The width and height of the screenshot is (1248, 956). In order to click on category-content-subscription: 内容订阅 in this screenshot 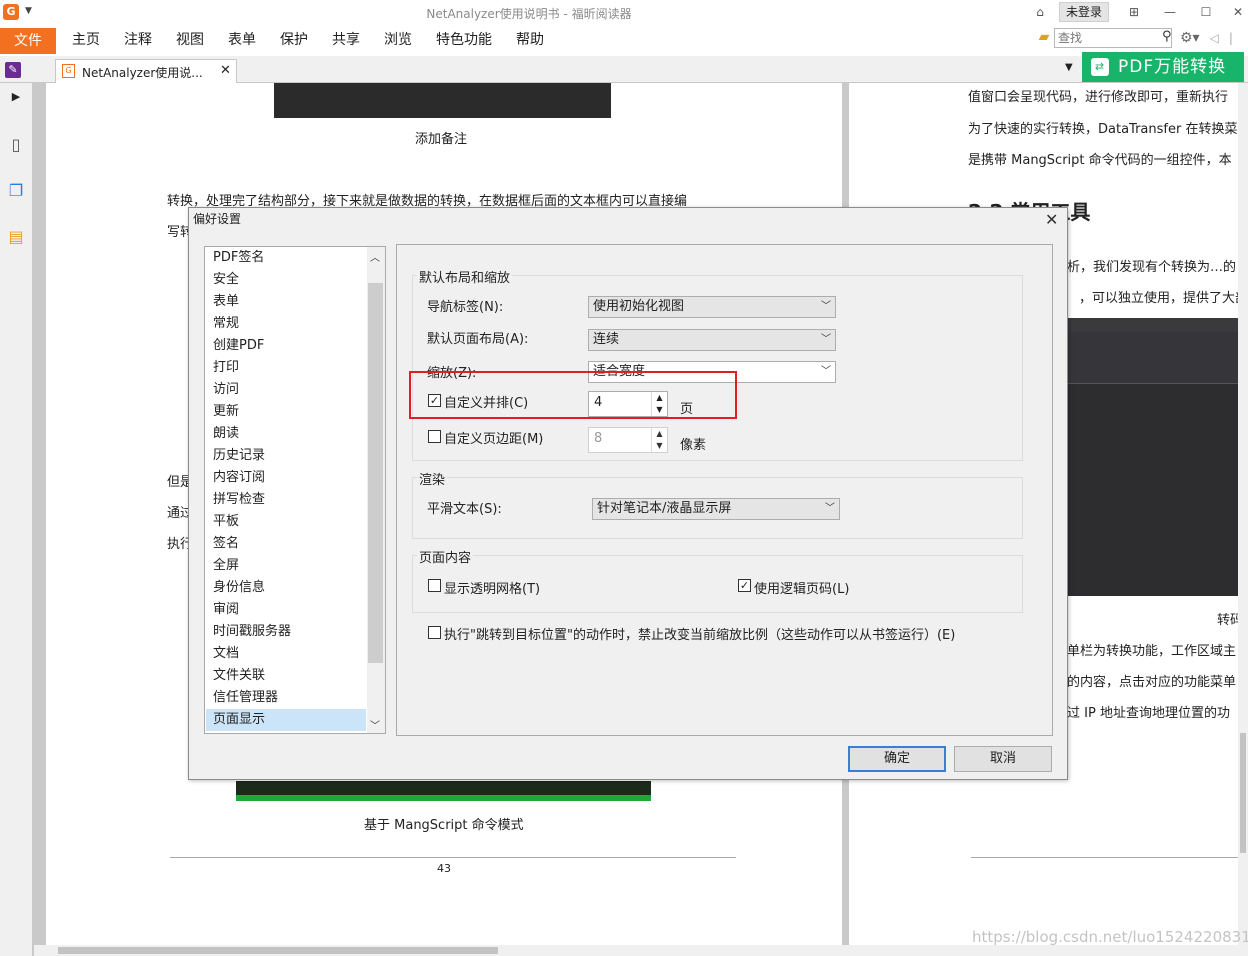, I will do `click(286, 478)`.